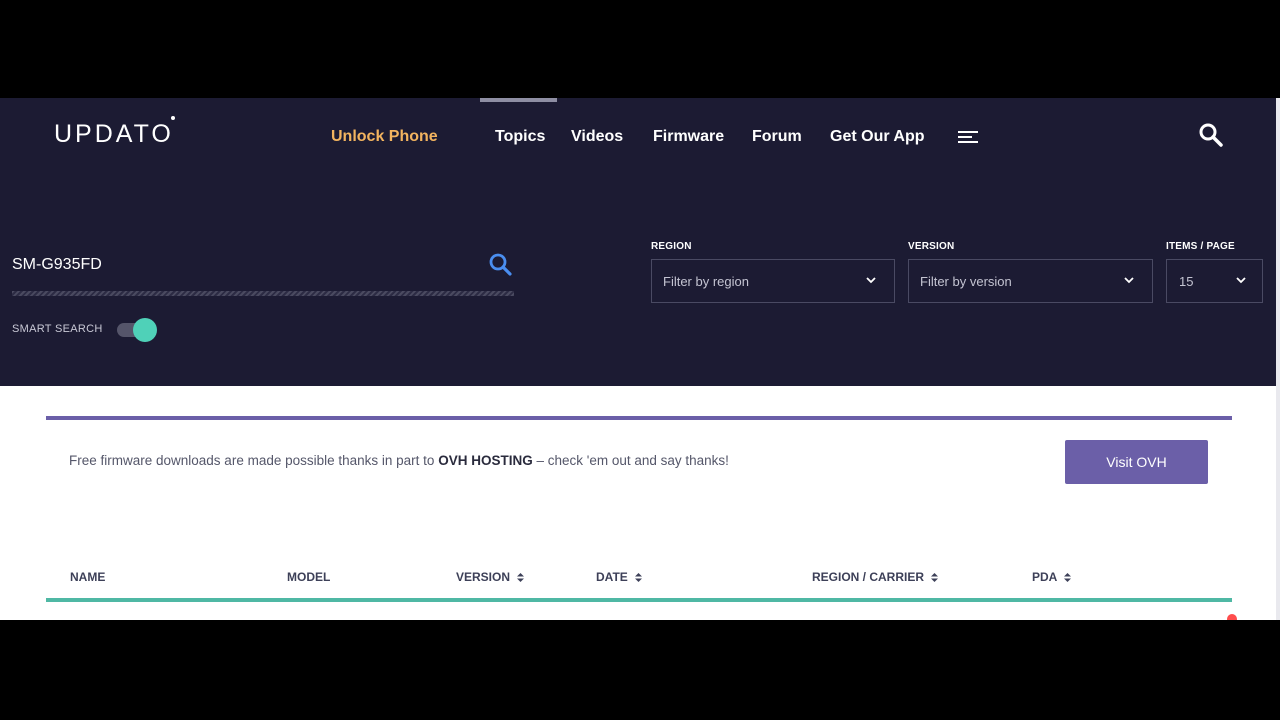  I want to click on nav-topics: Topics, so click(520, 137).